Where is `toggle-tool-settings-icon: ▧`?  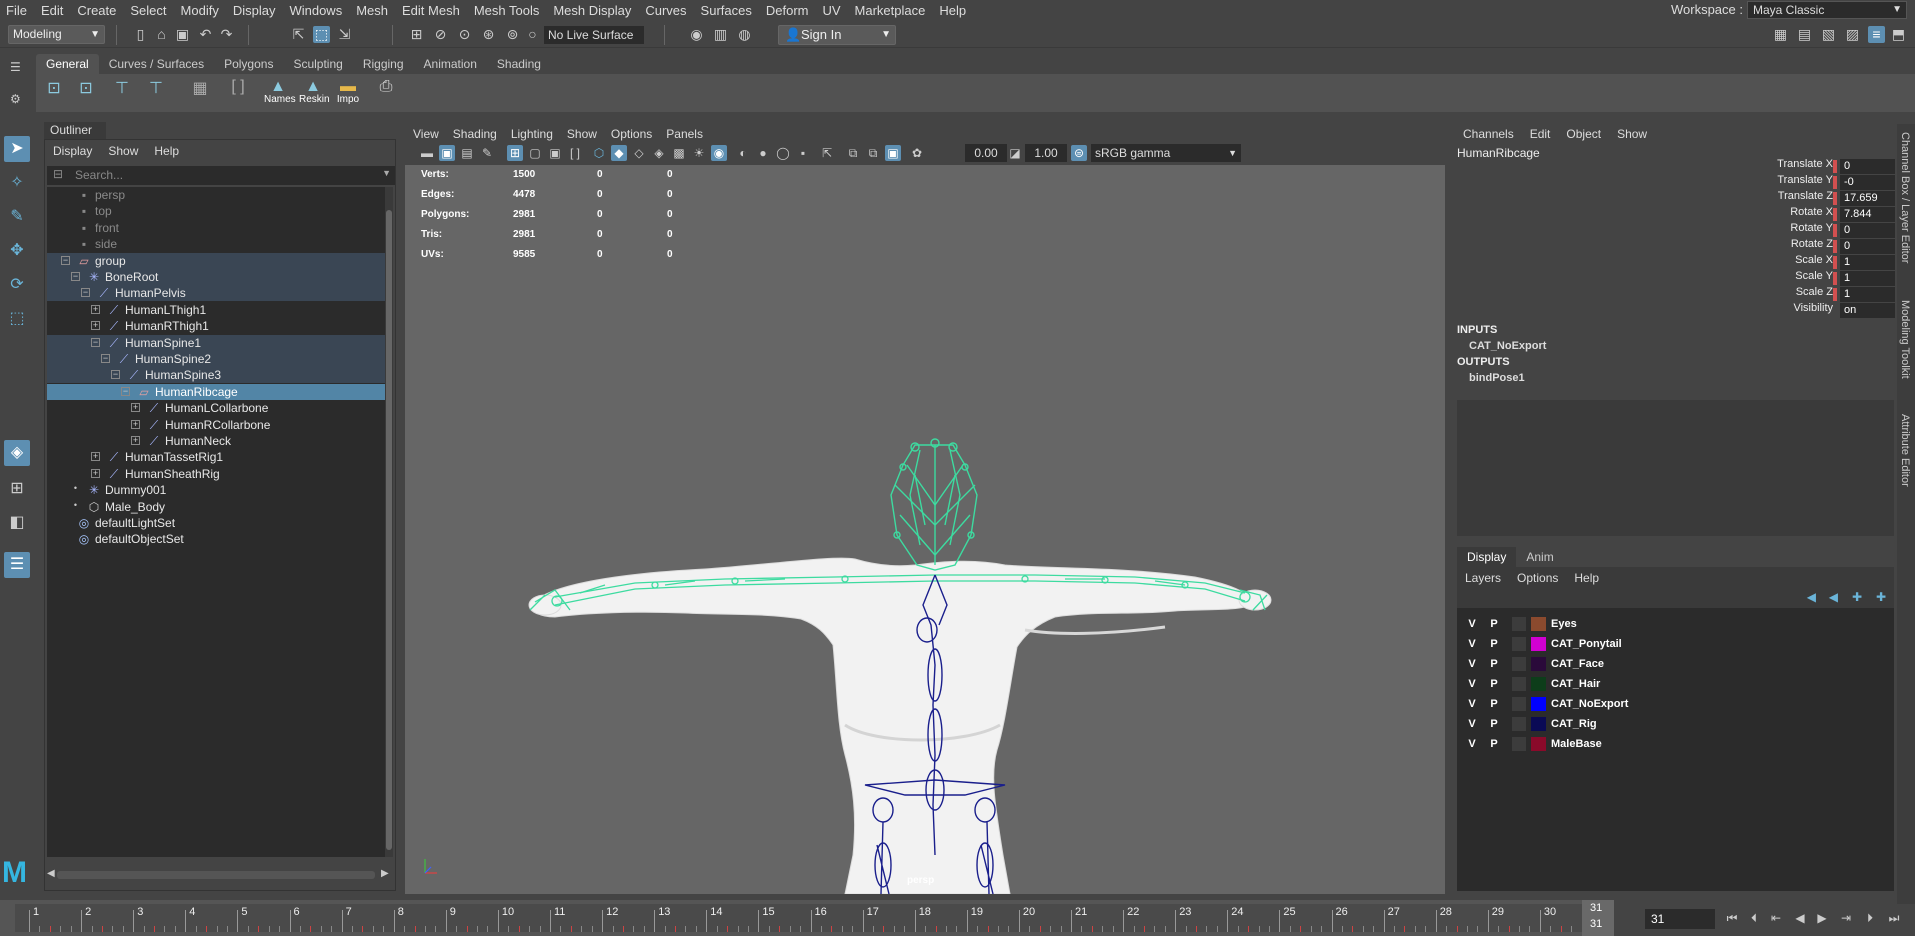 toggle-tool-settings-icon: ▧ is located at coordinates (1828, 34).